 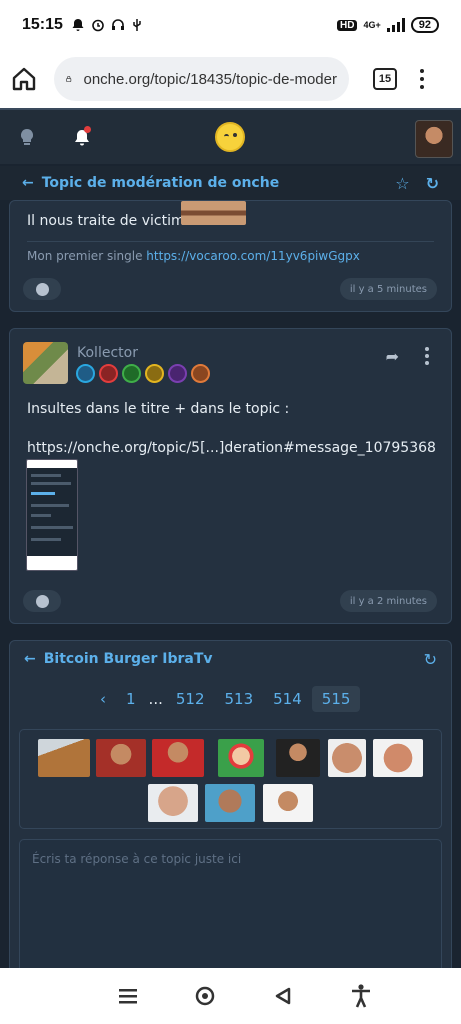 What do you see at coordinates (422, 79) in the screenshot?
I see `browser-menu-icon` at bounding box center [422, 79].